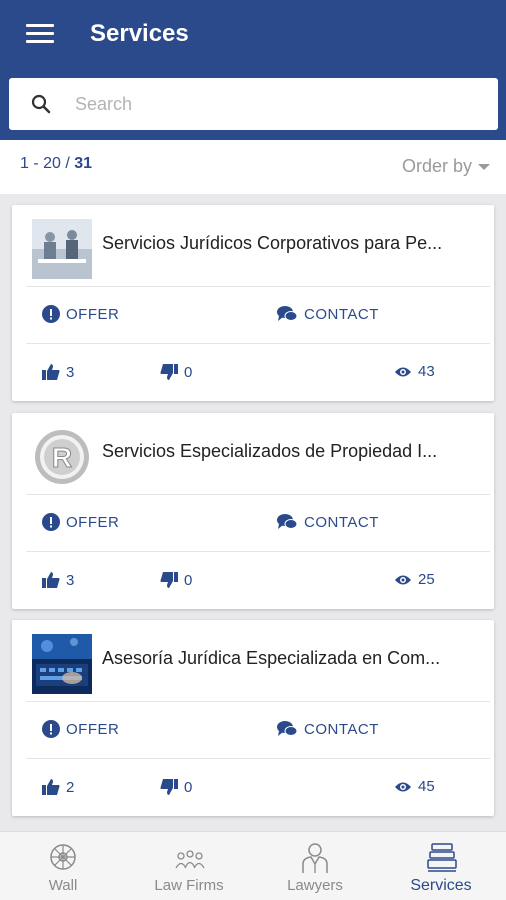 This screenshot has height=900, width=506. What do you see at coordinates (63, 857) in the screenshot?
I see `wall-icon` at bounding box center [63, 857].